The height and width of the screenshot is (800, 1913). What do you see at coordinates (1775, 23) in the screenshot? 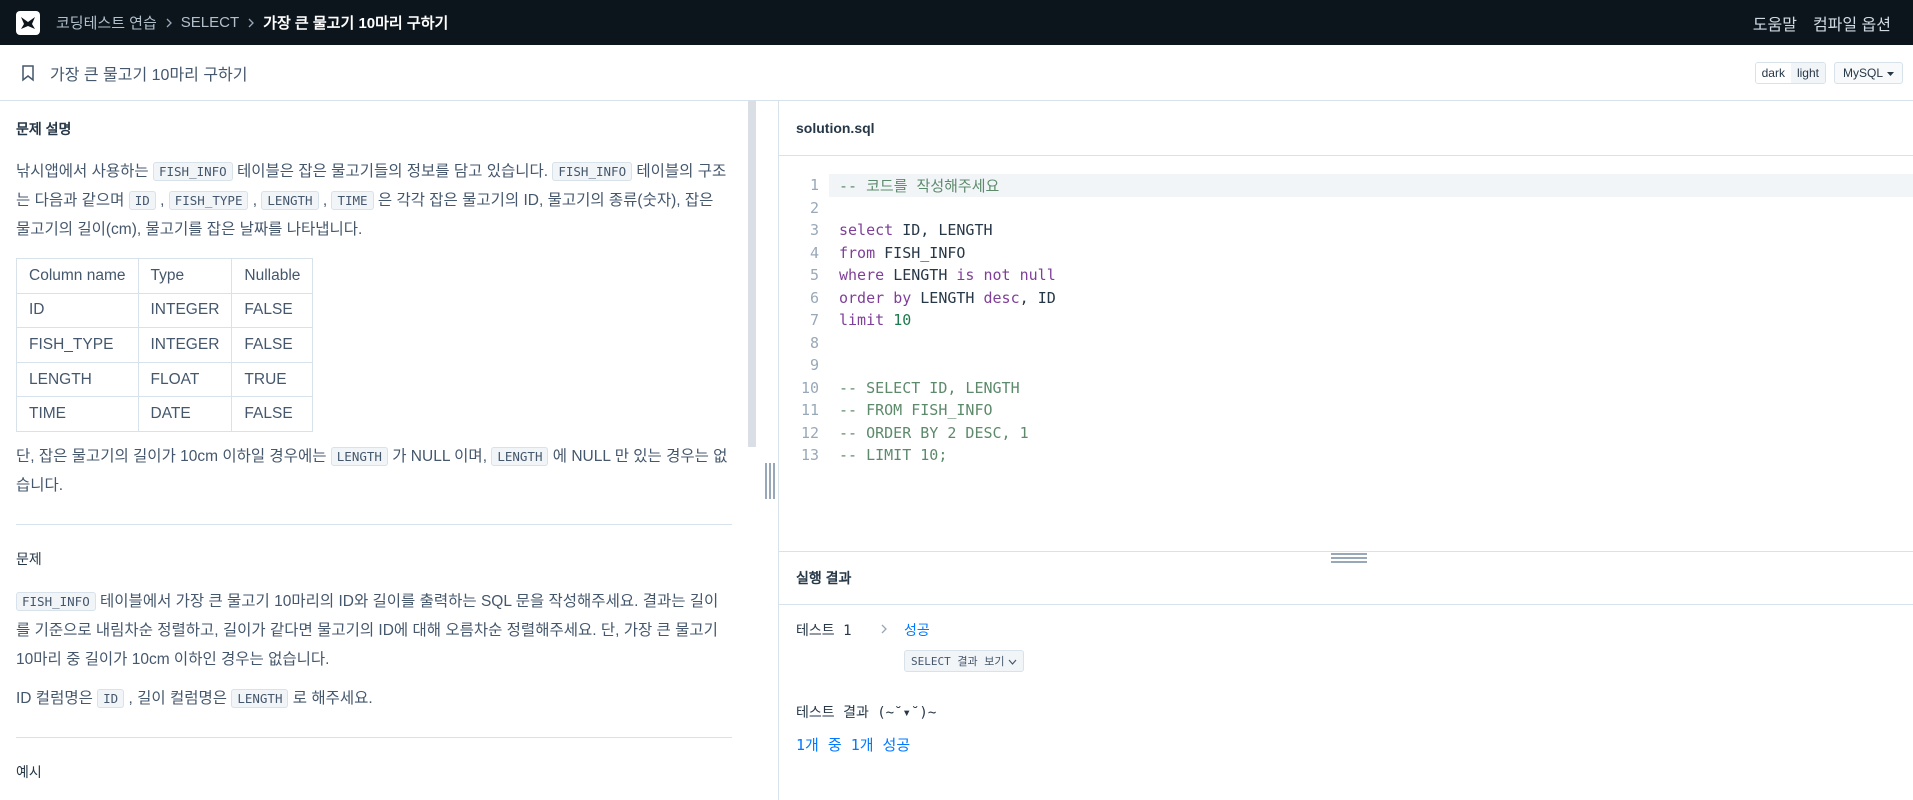
I see `help-link: 도움말` at bounding box center [1775, 23].